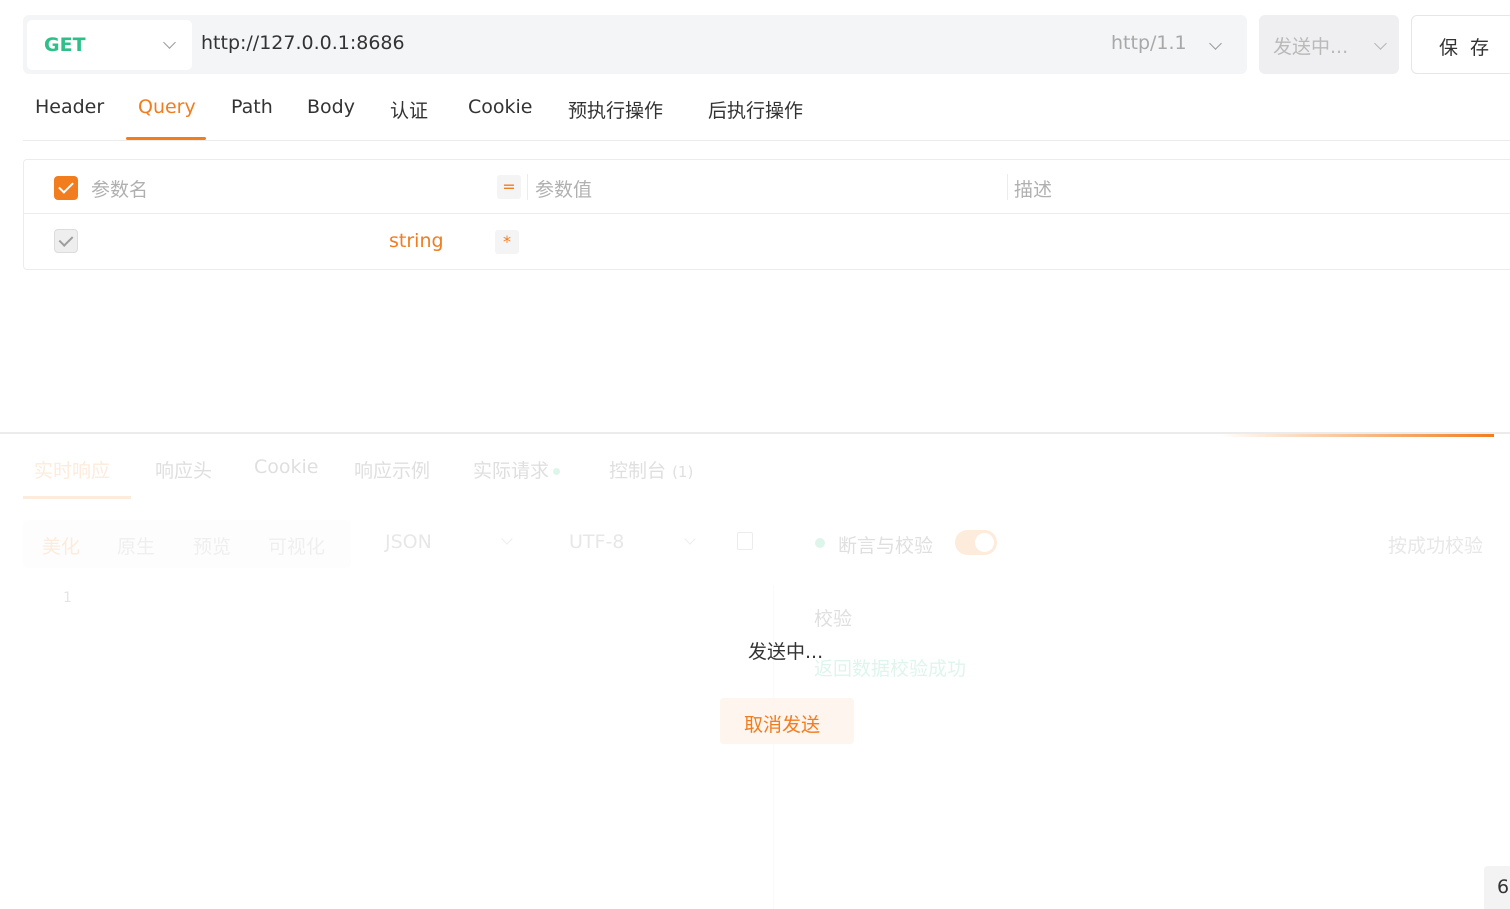  Describe the element at coordinates (252, 107) in the screenshot. I see `tab-path: Path` at that location.